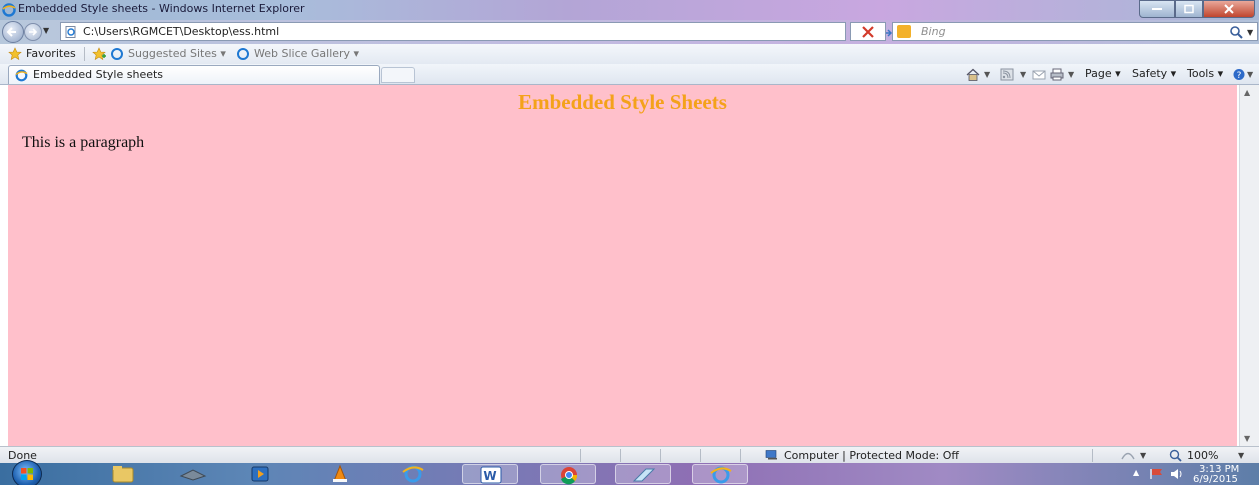  What do you see at coordinates (194, 74) in the screenshot?
I see `tab-embedded-style-sheets: Embedded Style sheets` at bounding box center [194, 74].